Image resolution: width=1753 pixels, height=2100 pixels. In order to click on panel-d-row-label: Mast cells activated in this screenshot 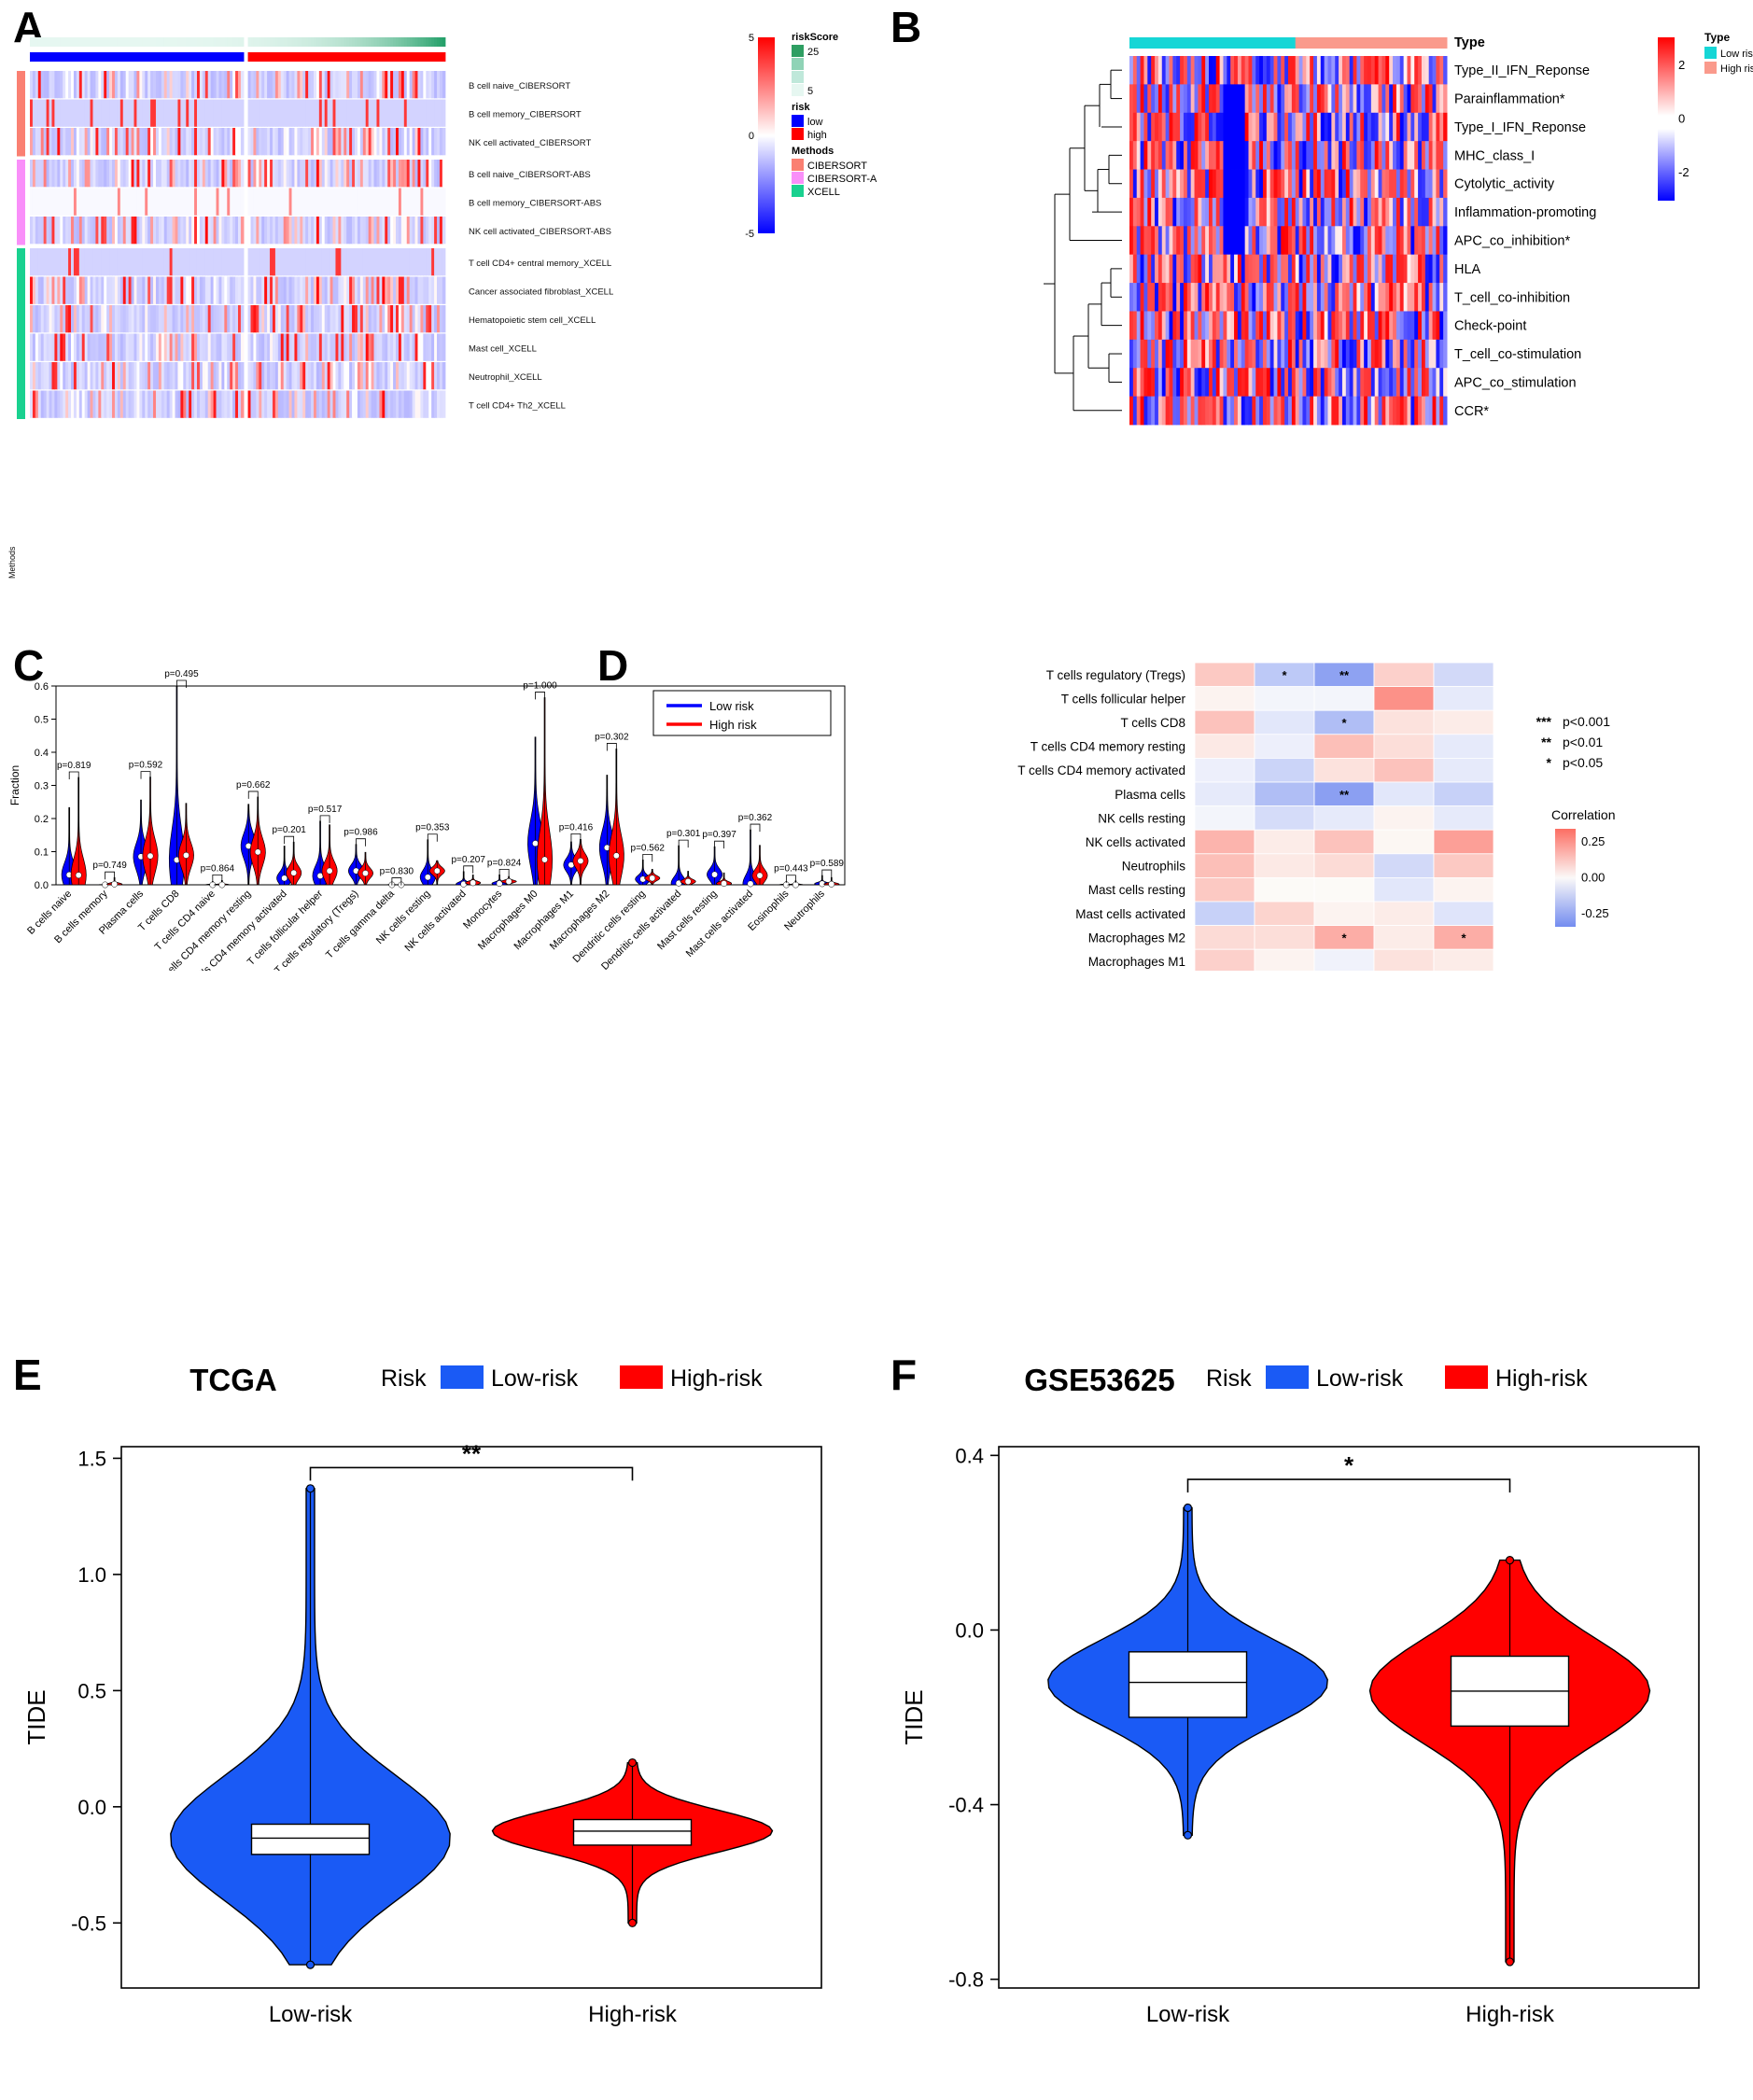, I will do `click(1130, 914)`.